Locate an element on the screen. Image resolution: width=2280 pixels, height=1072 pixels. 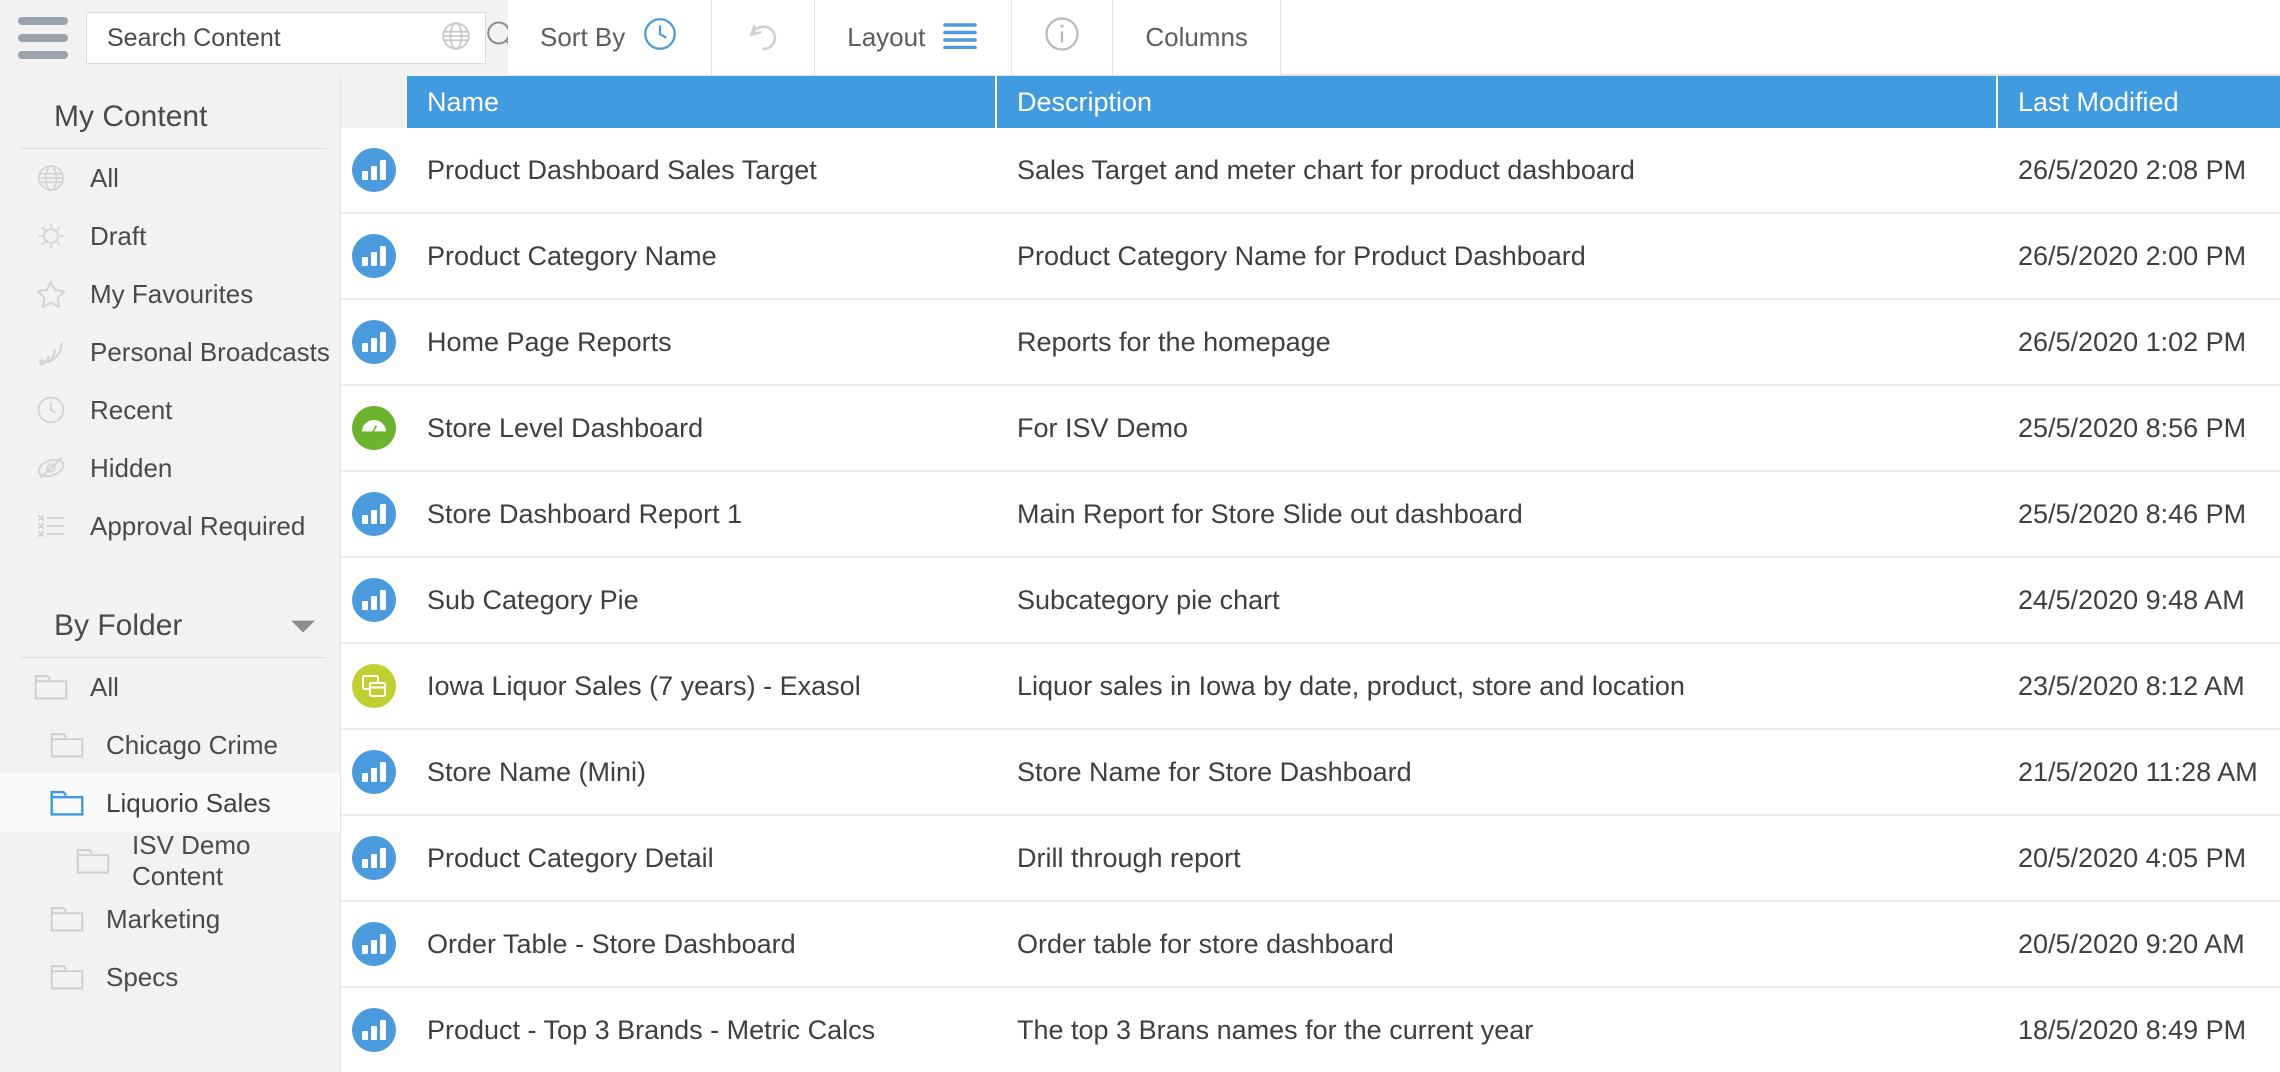
cell-name: Product Dashboard Sales Target is located at coordinates (702, 170).